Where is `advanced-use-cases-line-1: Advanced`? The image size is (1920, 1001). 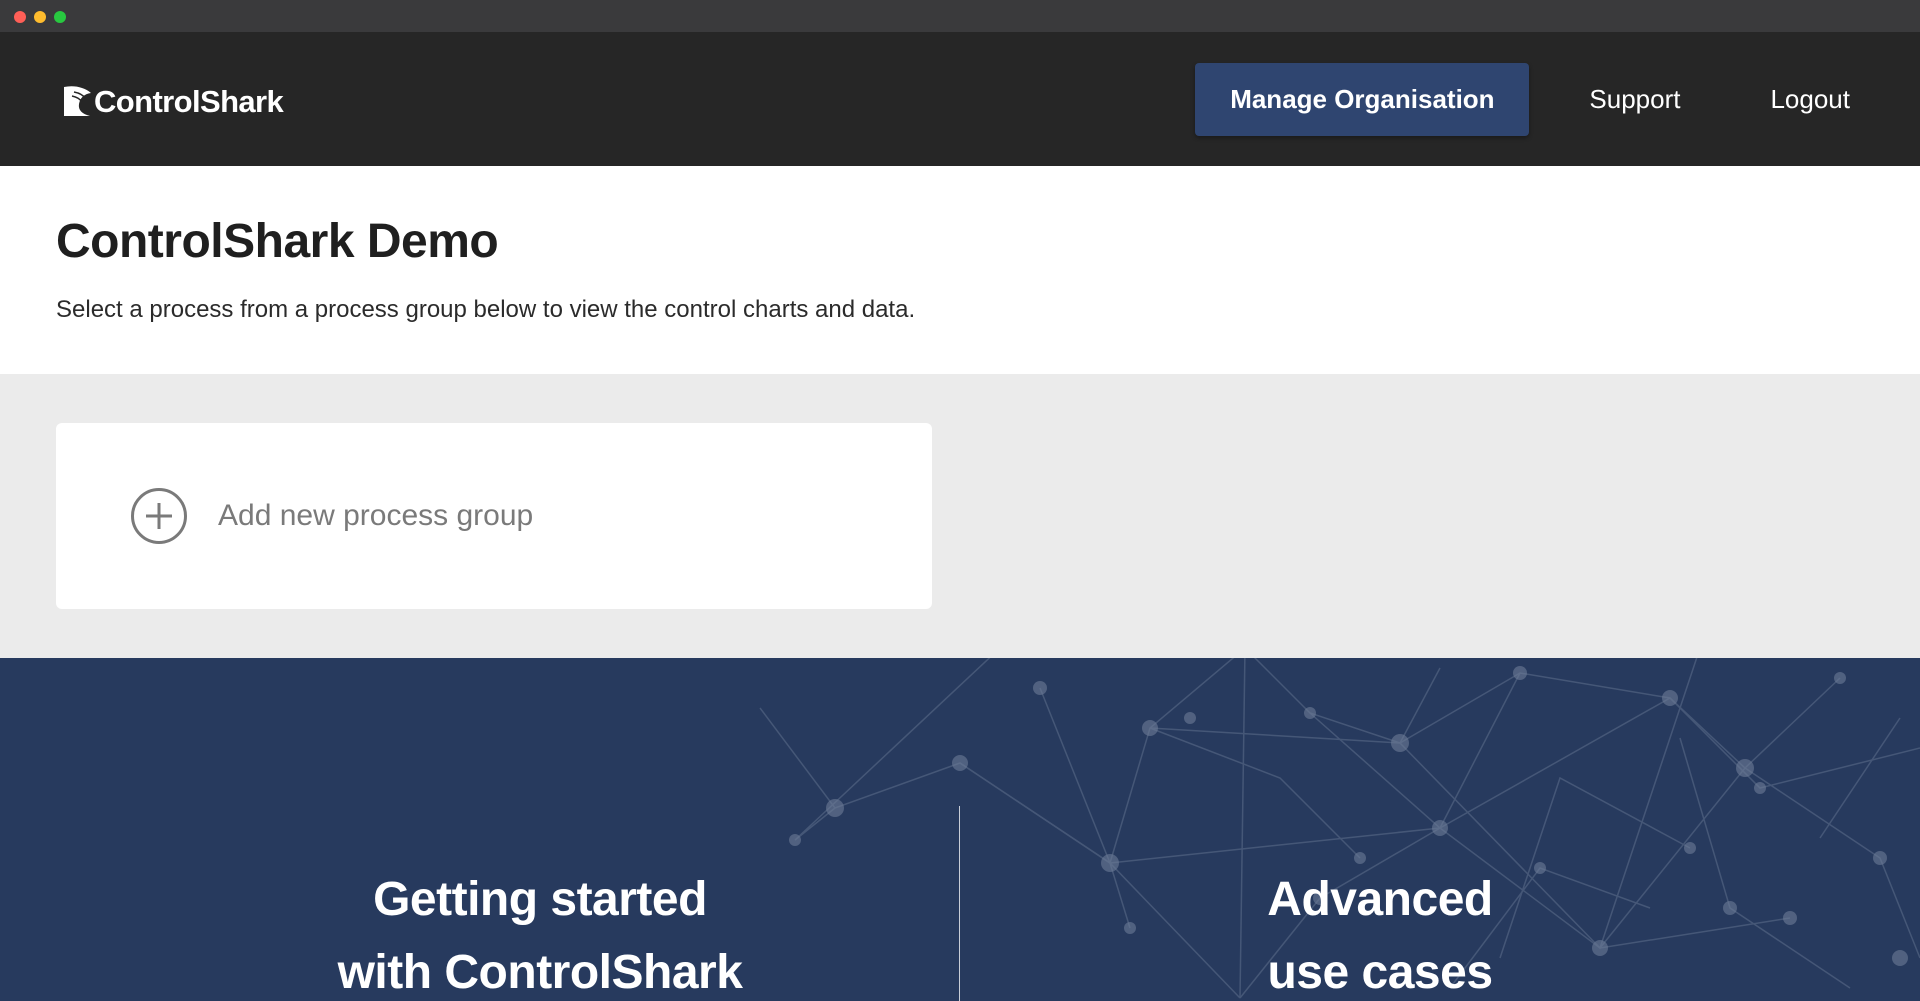
advanced-use-cases-line-1: Advanced is located at coordinates (1380, 899).